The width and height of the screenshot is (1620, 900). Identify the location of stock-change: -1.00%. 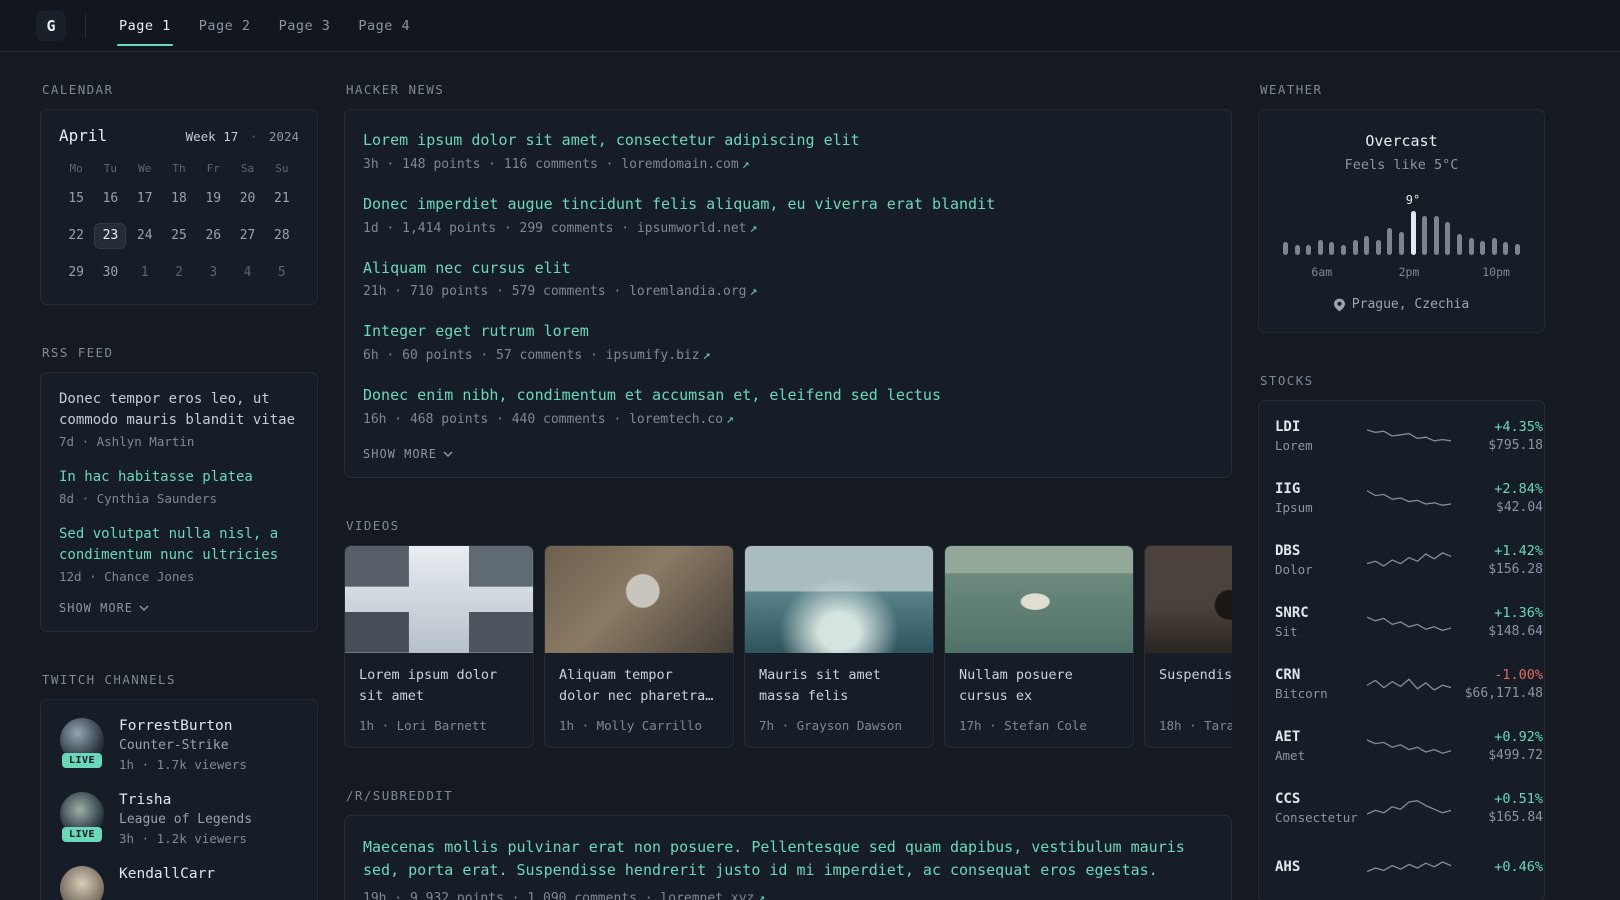
(1518, 675).